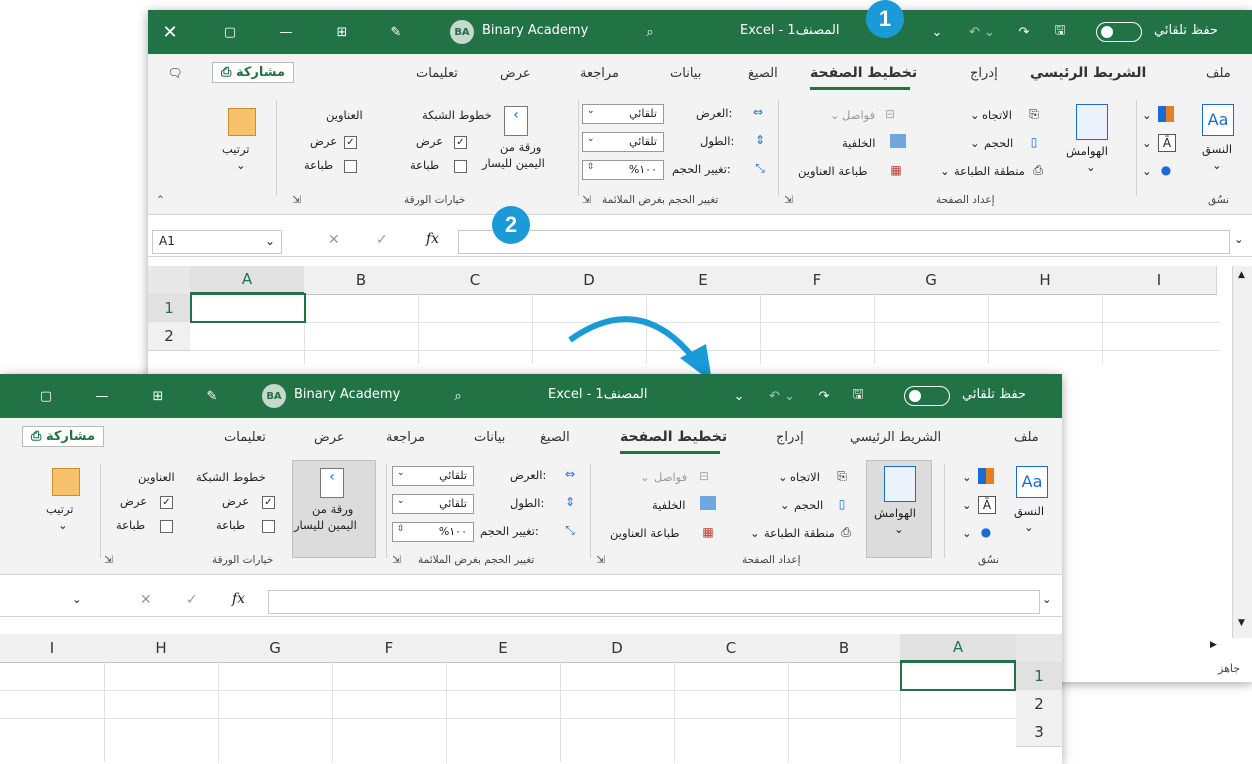 This screenshot has height=764, width=1252. I want to click on row-header-3: 3, so click(1039, 732).